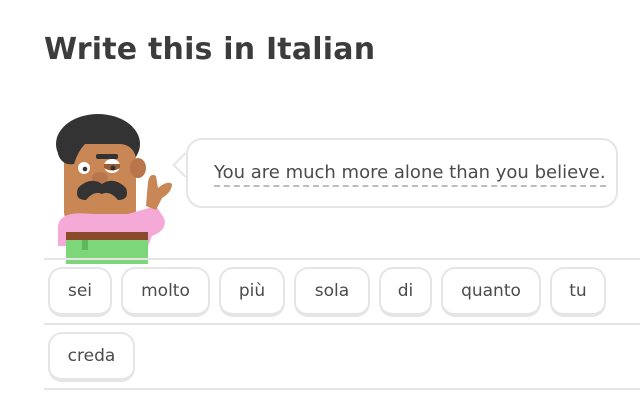 This screenshot has width=640, height=403. What do you see at coordinates (165, 292) in the screenshot?
I see `word-tile-molto: molto` at bounding box center [165, 292].